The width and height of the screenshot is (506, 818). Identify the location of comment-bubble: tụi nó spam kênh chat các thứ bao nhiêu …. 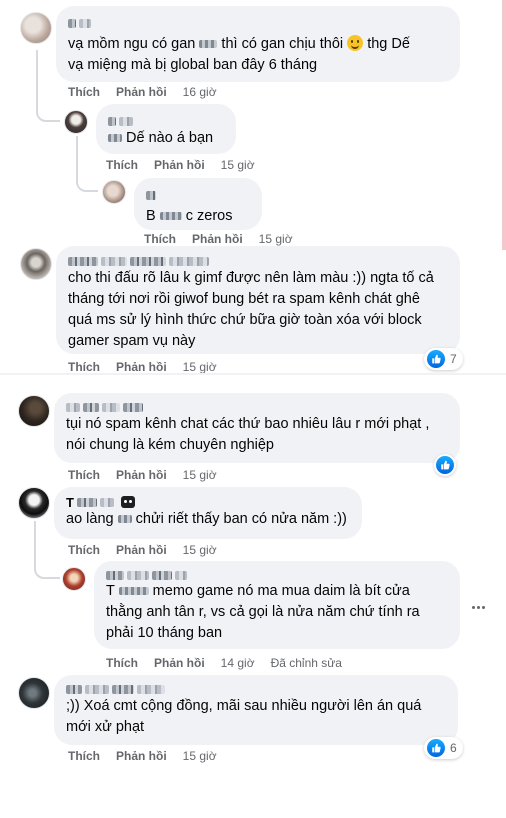
(257, 428).